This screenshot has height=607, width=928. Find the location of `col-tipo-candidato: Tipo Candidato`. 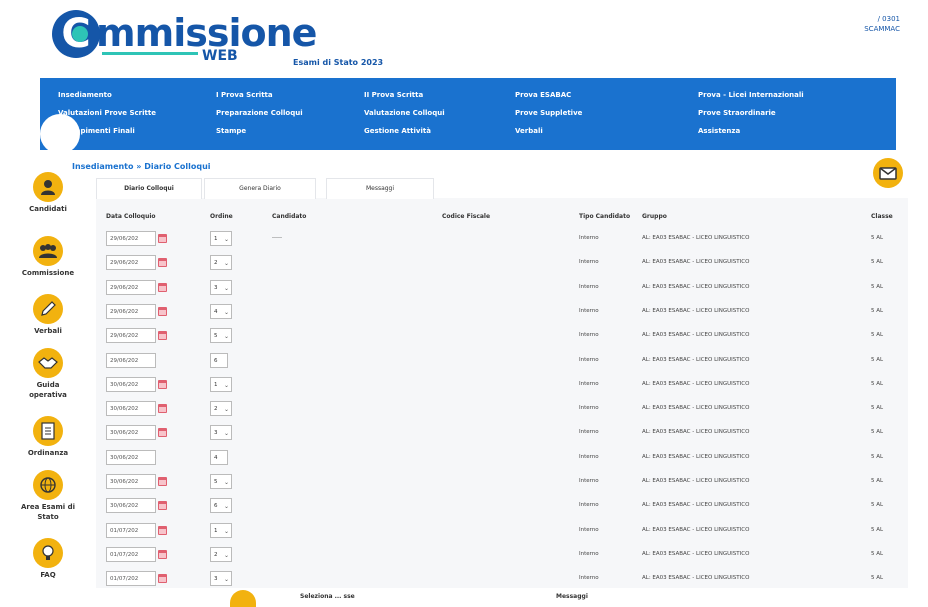

col-tipo-candidato: Tipo Candidato is located at coordinates (604, 217).